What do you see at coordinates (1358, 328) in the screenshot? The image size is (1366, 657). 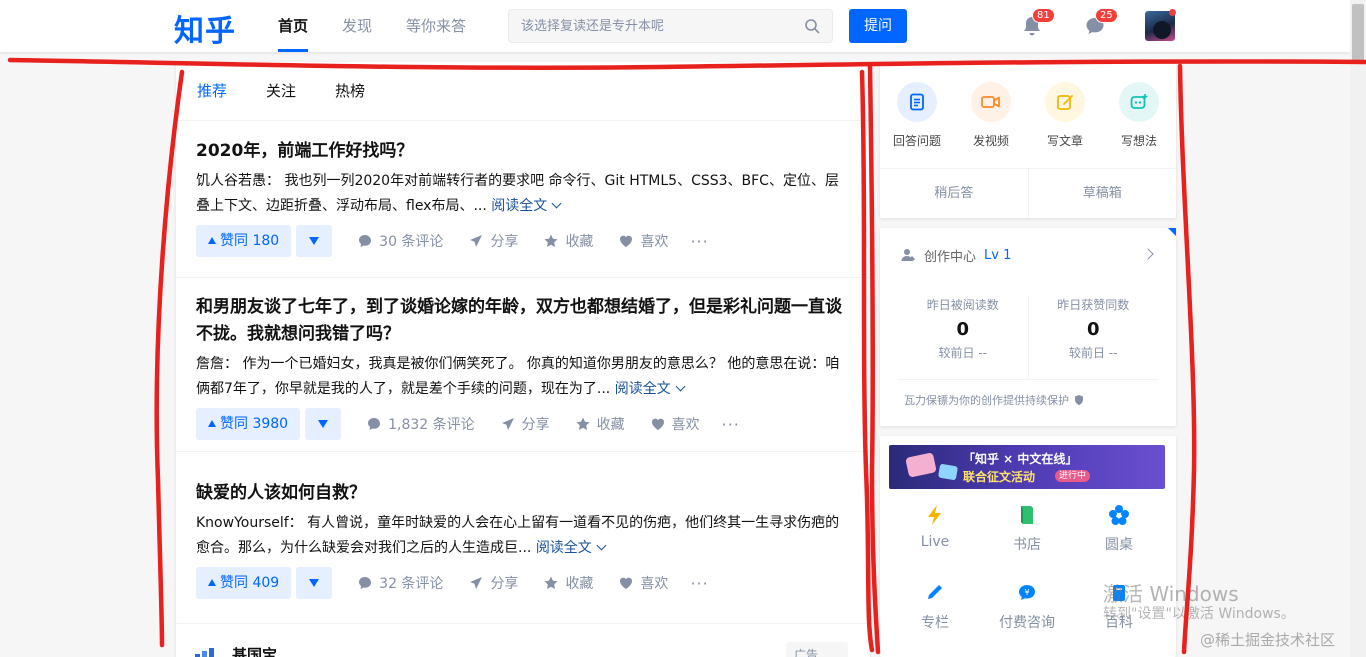 I see `page-scrollbar` at bounding box center [1358, 328].